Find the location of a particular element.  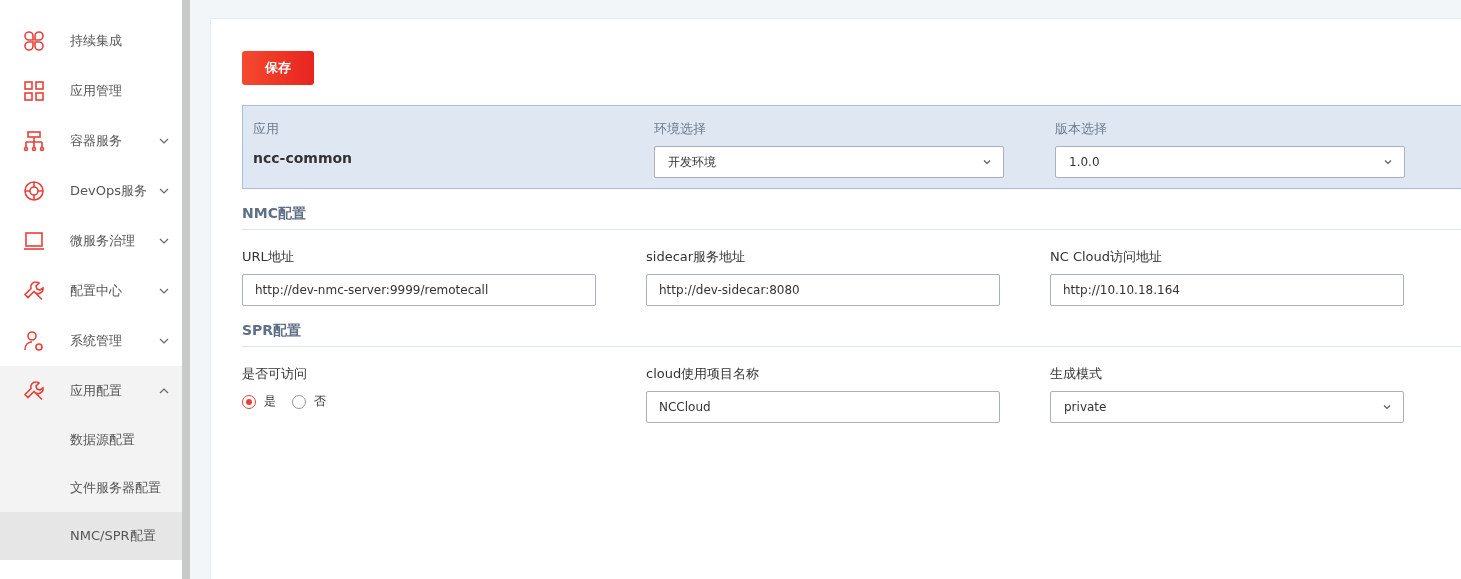

sidebar-item: 持续集成 is located at coordinates (91, 41).